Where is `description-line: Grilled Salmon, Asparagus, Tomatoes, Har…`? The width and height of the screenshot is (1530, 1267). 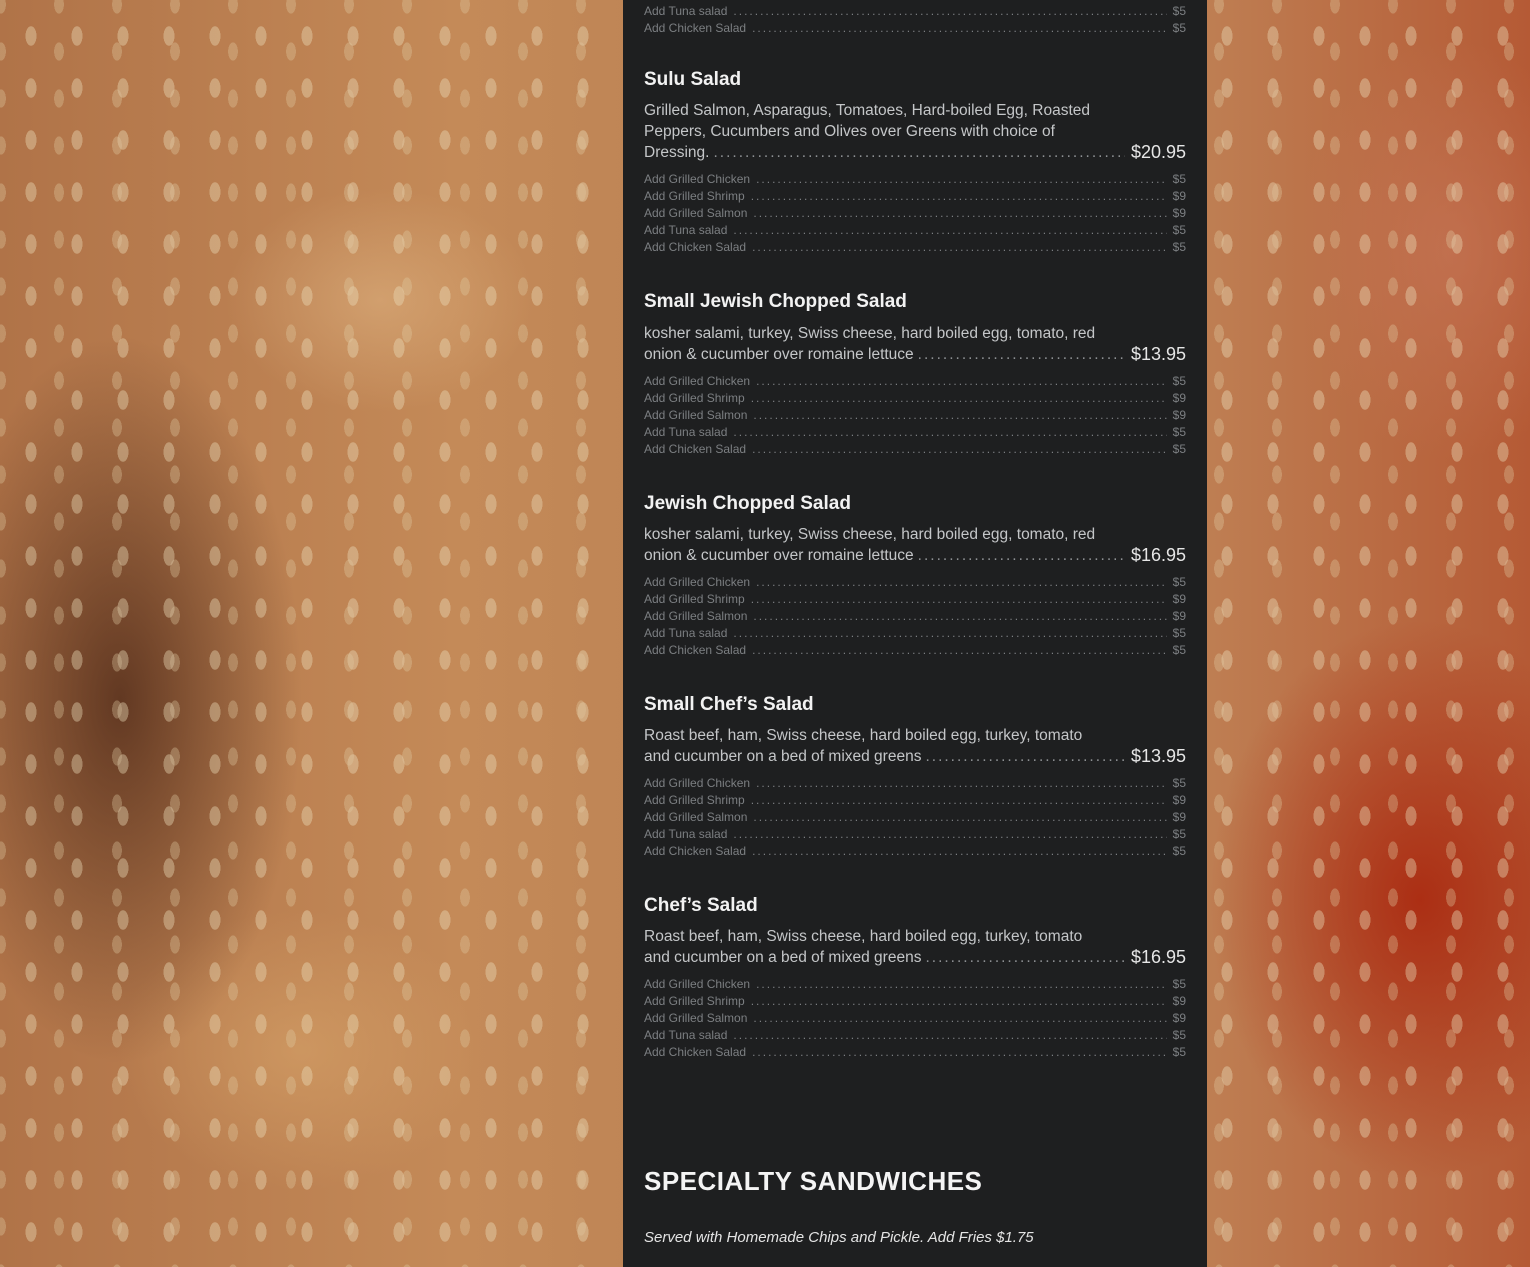
description-line: Grilled Salmon, Asparagus, Tomatoes, Har… is located at coordinates (867, 110).